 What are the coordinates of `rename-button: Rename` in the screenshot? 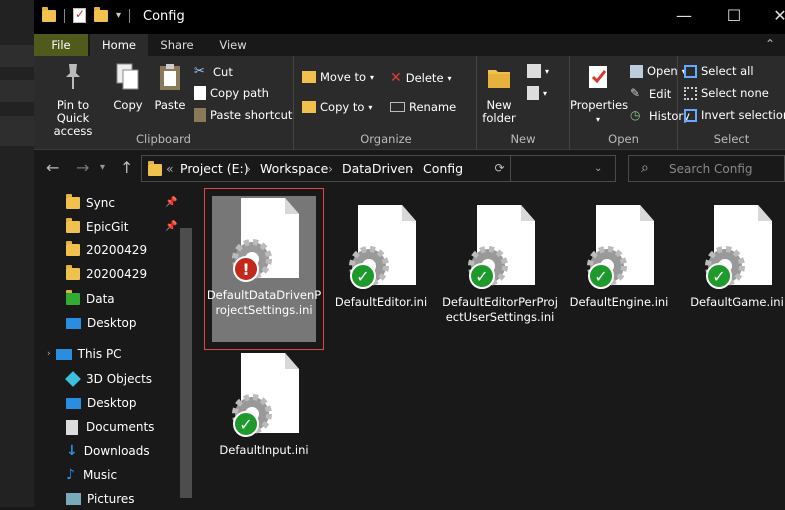 It's located at (423, 107).